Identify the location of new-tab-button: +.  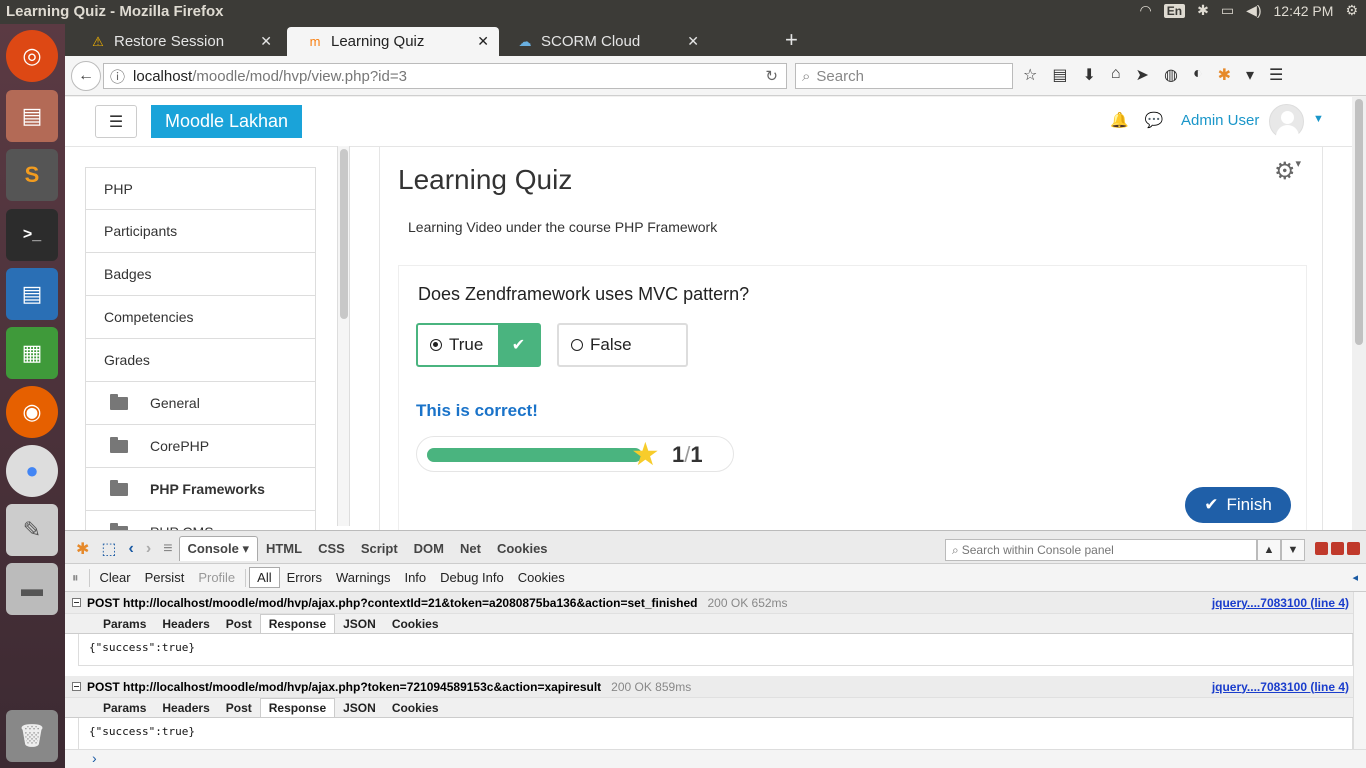
(791, 40).